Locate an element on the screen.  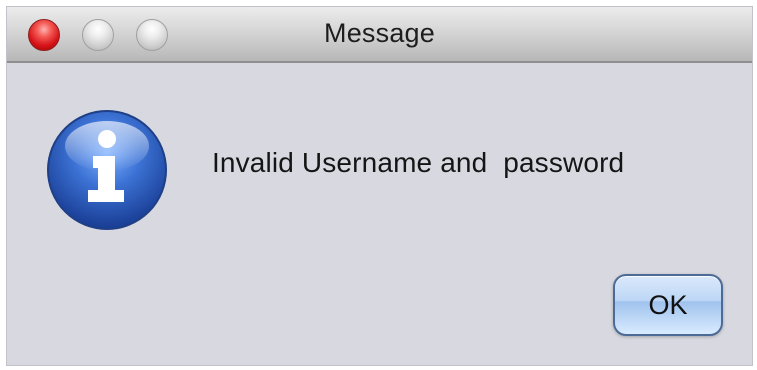
ok-button: OK is located at coordinates (668, 305).